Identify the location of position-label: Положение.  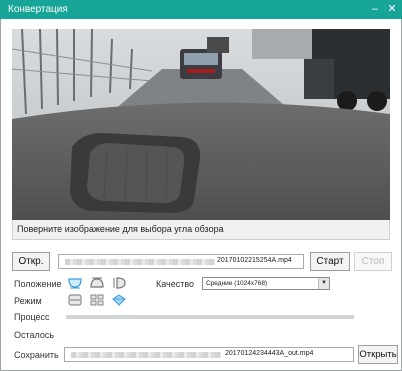
(38, 284).